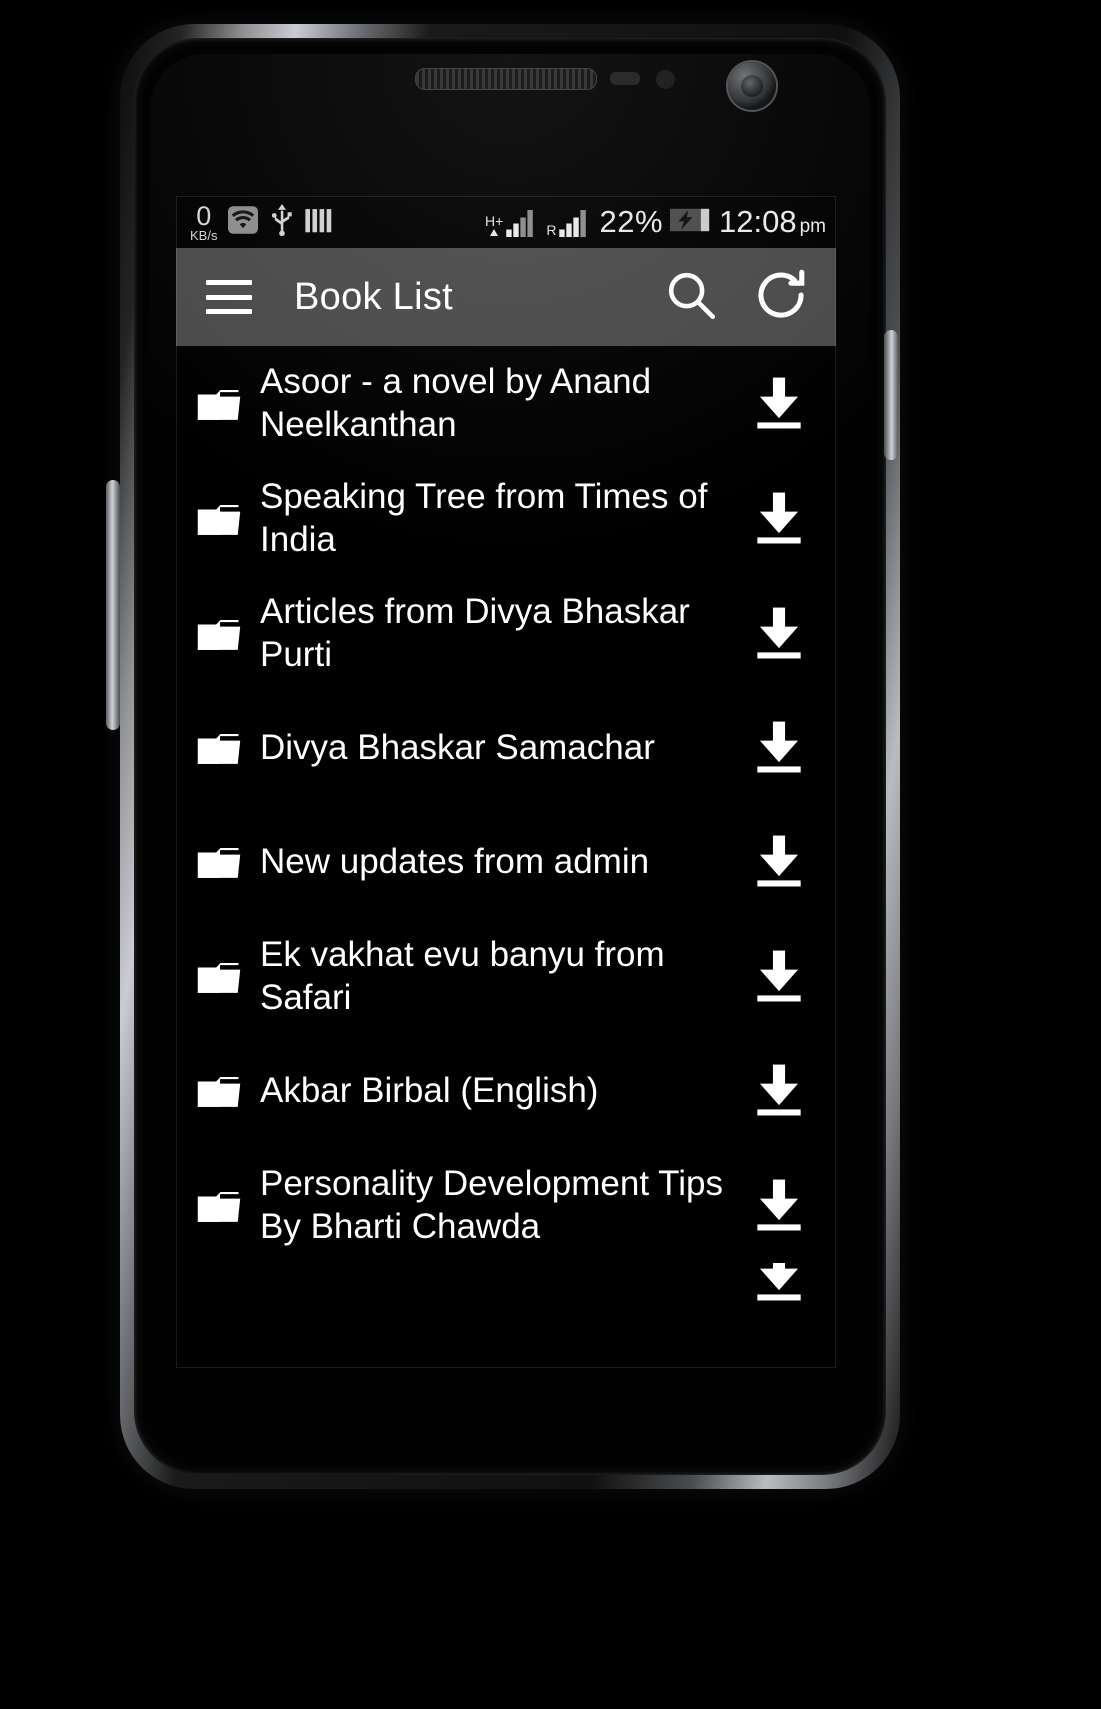 The height and width of the screenshot is (1709, 1101). I want to click on battery-charging-icon, so click(691, 222).